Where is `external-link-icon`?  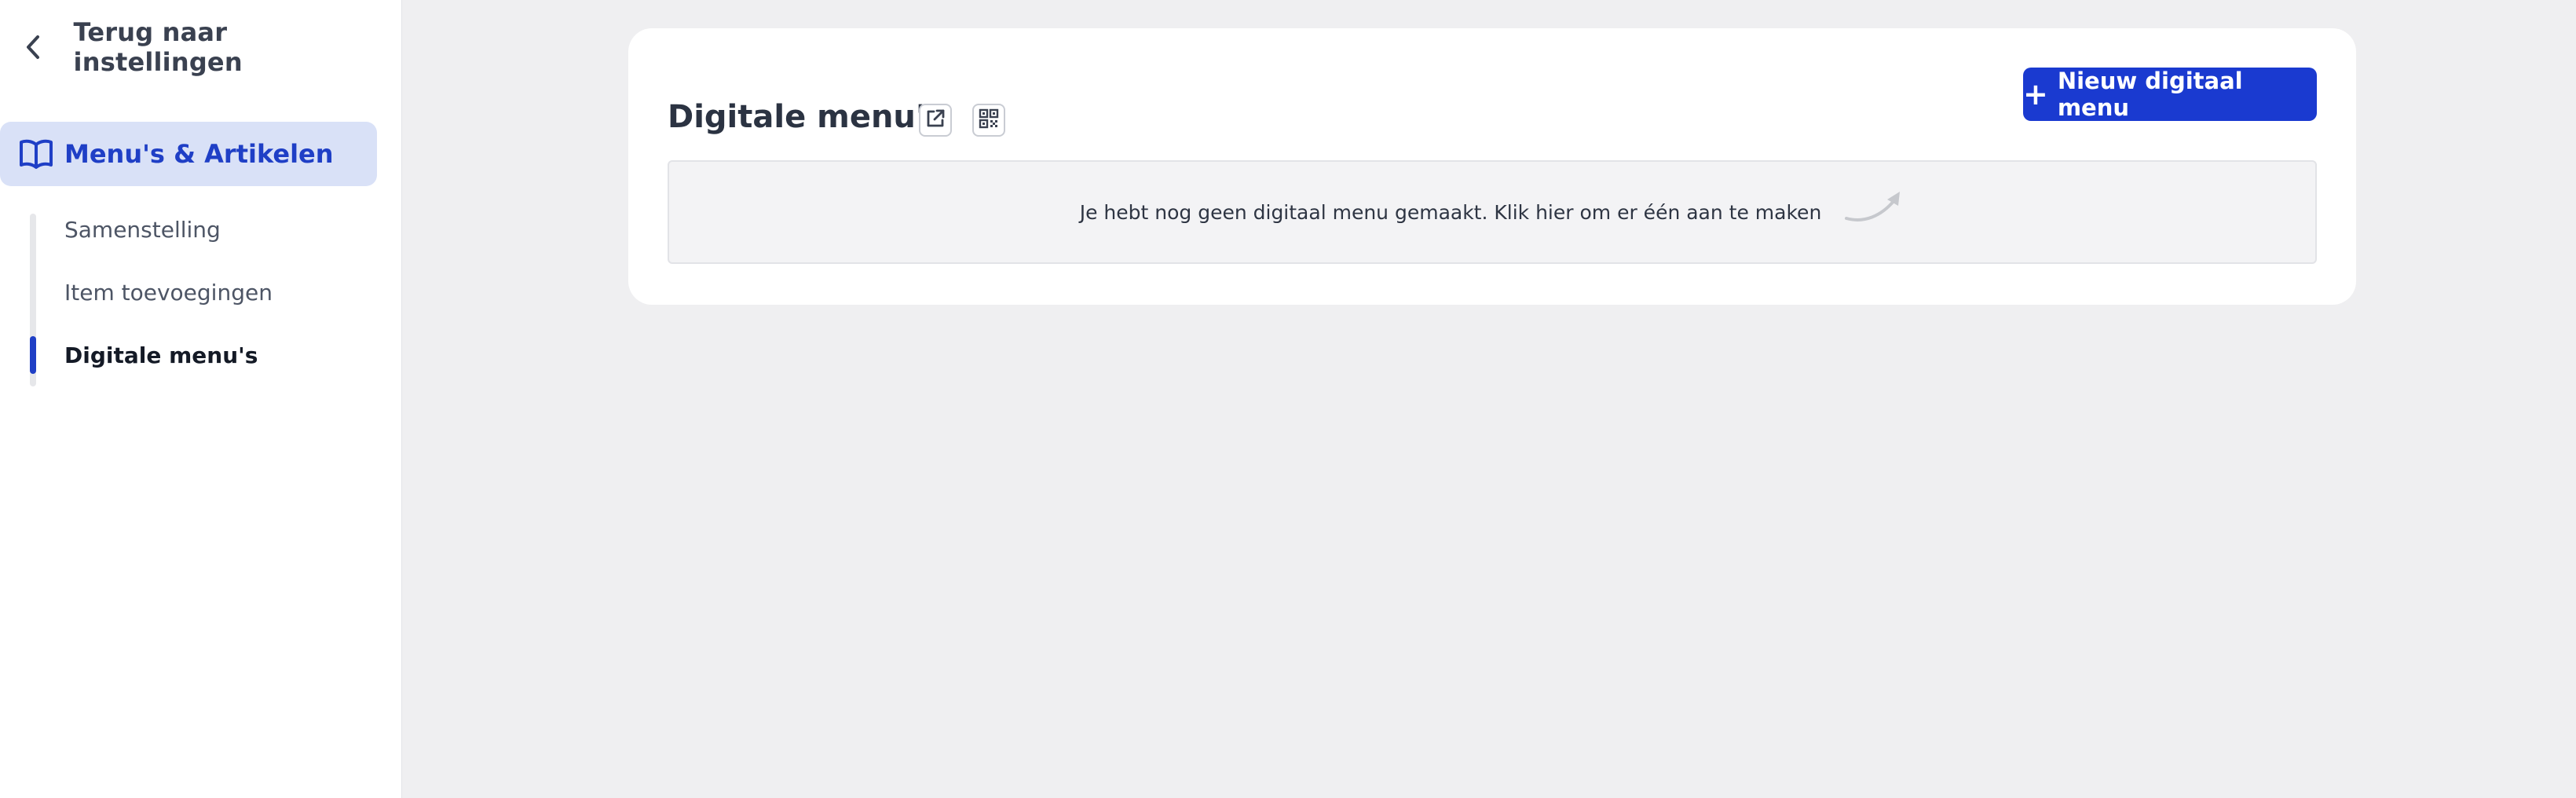
external-link-icon is located at coordinates (935, 120).